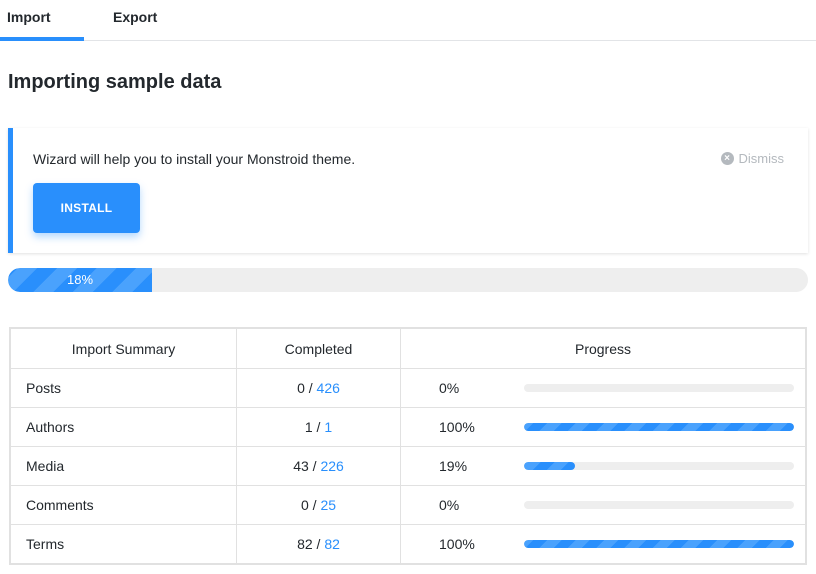 Image resolution: width=816 pixels, height=574 pixels. I want to click on row-percent: 19%, so click(453, 466).